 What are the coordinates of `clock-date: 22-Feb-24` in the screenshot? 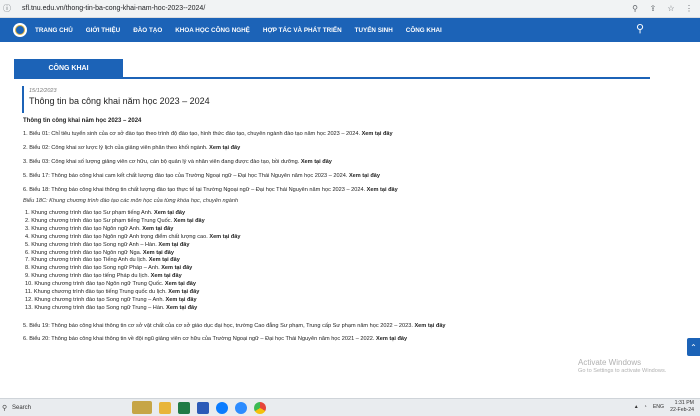 It's located at (682, 409).